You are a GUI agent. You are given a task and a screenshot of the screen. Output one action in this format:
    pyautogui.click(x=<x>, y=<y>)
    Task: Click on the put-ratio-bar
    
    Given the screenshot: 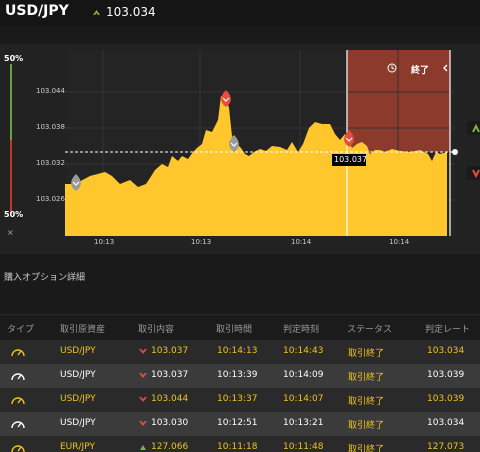 What is the action you would take?
    pyautogui.click(x=11, y=177)
    